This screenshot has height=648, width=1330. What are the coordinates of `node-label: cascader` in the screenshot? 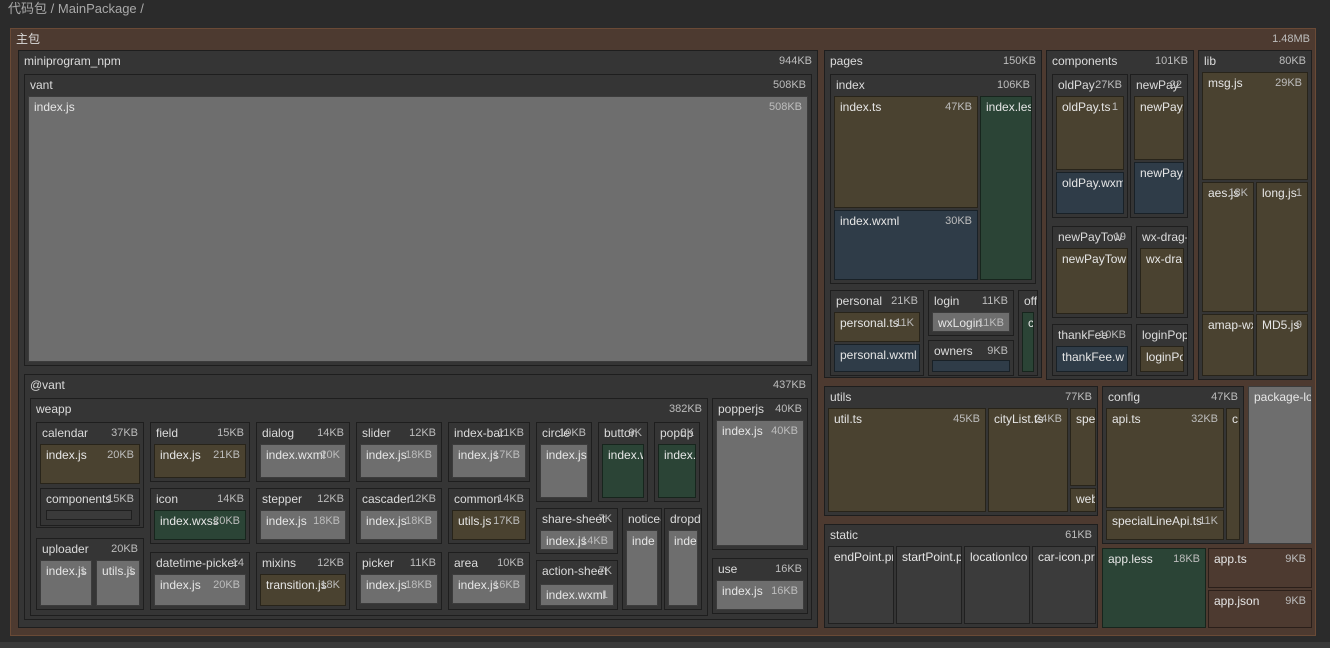 It's located at (386, 499).